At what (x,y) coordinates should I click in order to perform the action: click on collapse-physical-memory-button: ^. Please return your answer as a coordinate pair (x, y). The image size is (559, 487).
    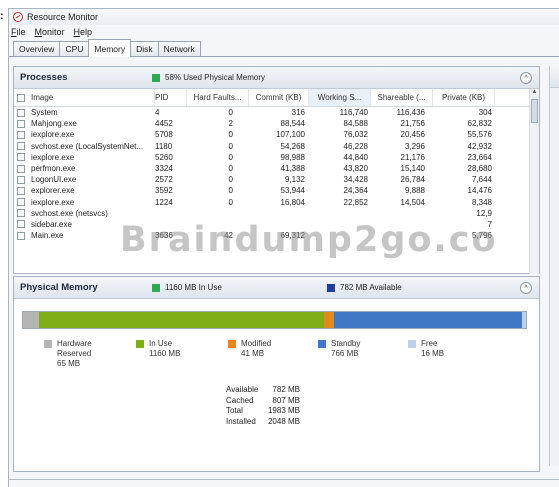
    Looking at the image, I should click on (526, 288).